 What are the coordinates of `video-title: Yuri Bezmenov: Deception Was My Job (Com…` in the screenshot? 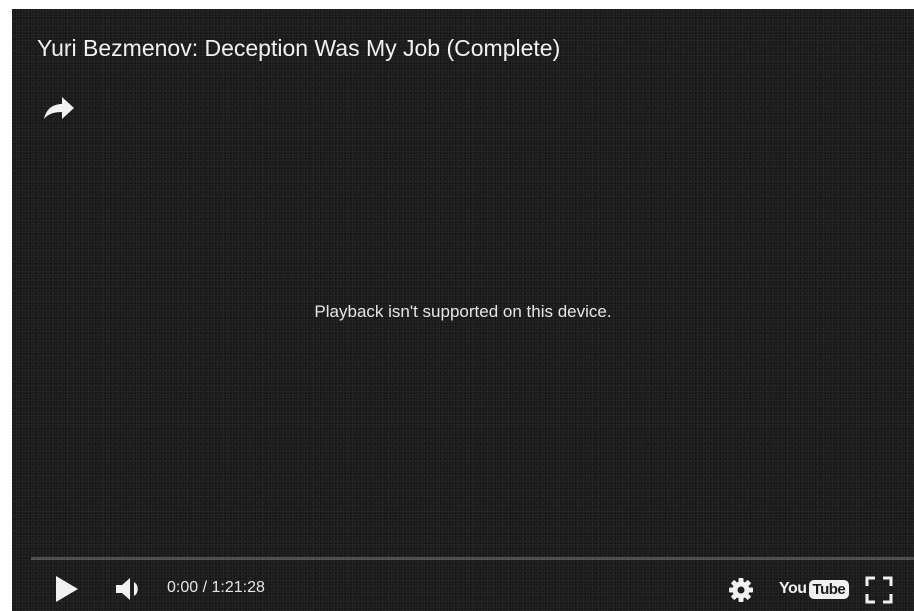 It's located at (298, 48).